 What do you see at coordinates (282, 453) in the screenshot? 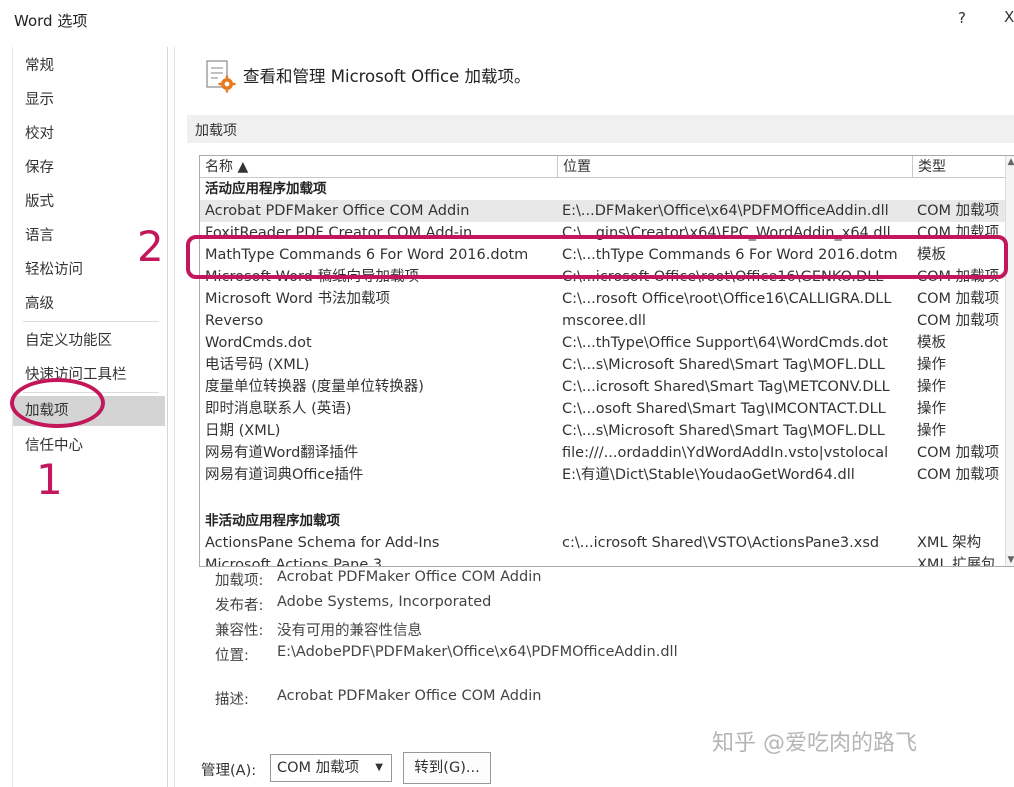
I see `cell-name: 网易有道Word翻译插件` at bounding box center [282, 453].